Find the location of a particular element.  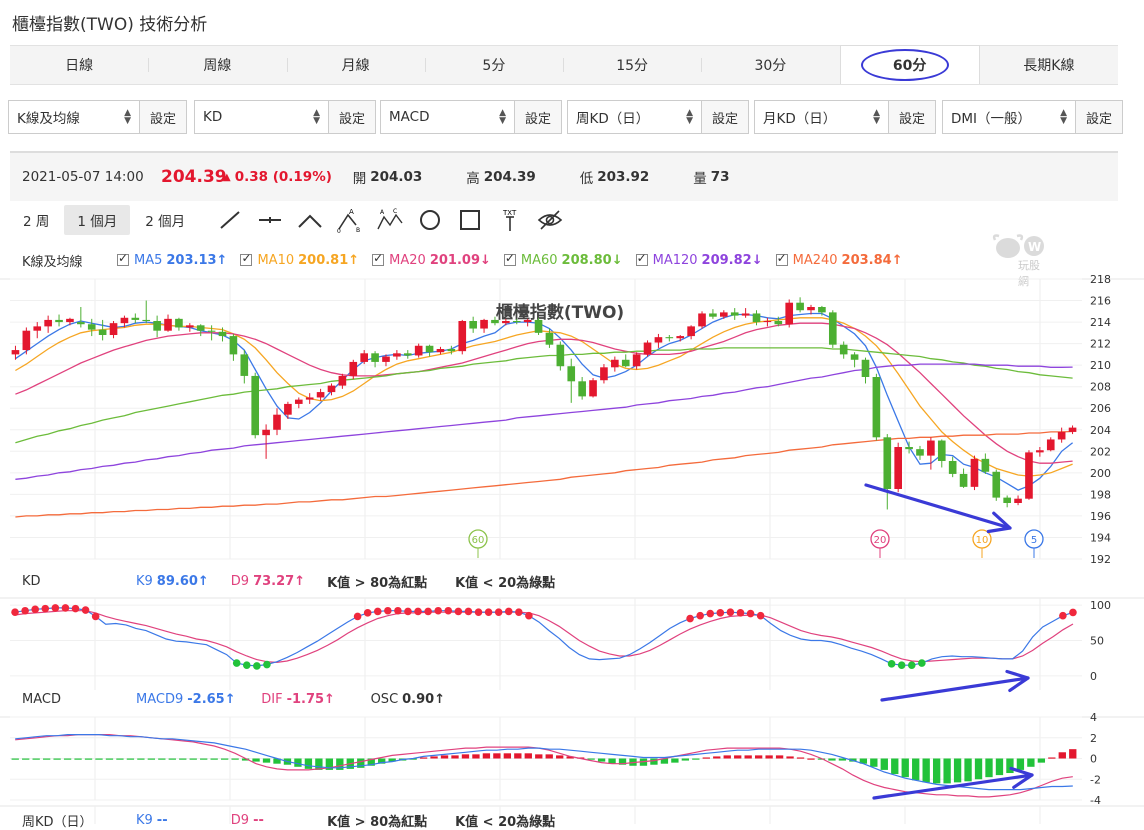

kd-green-dot is located at coordinates (901, 665).